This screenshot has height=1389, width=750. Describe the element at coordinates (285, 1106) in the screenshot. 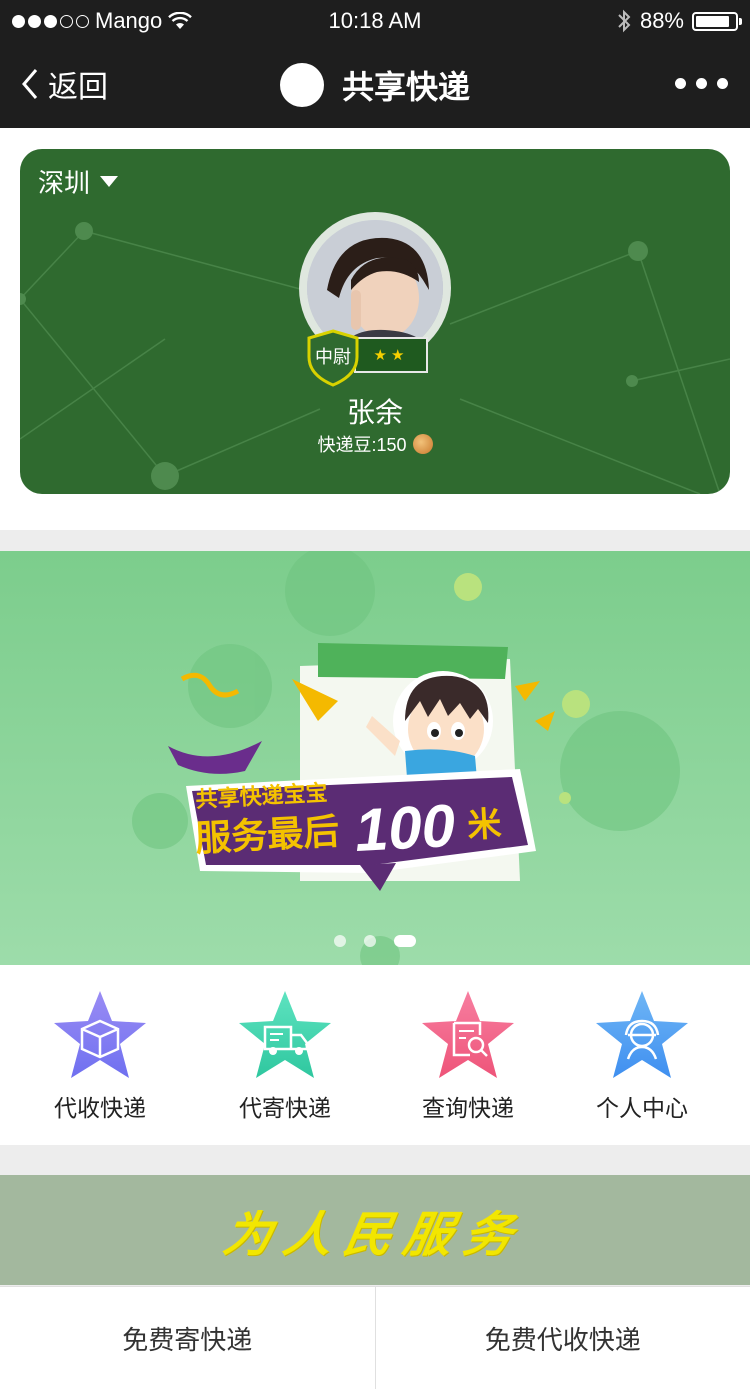

I see `action-label: 代寄快递` at that location.